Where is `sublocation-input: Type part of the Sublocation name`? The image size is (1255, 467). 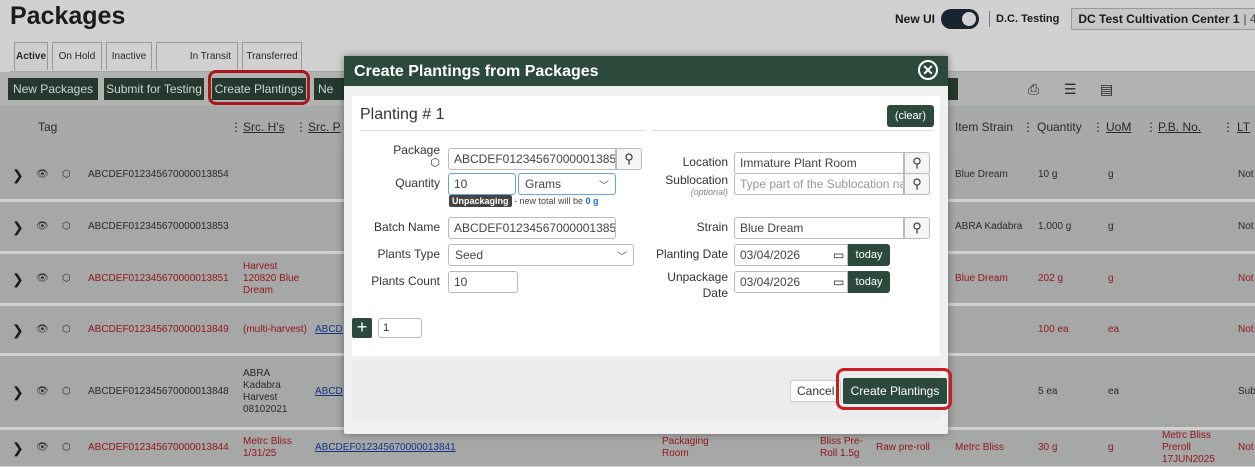 sublocation-input: Type part of the Sublocation name is located at coordinates (819, 184).